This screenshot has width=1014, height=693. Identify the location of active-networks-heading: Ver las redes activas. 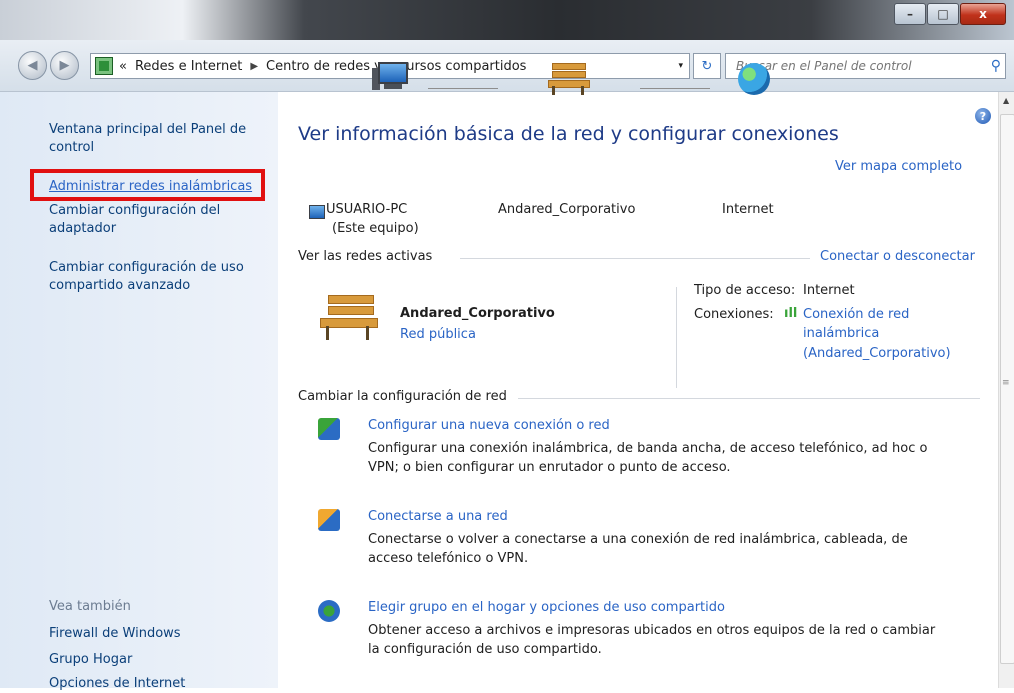
(365, 256).